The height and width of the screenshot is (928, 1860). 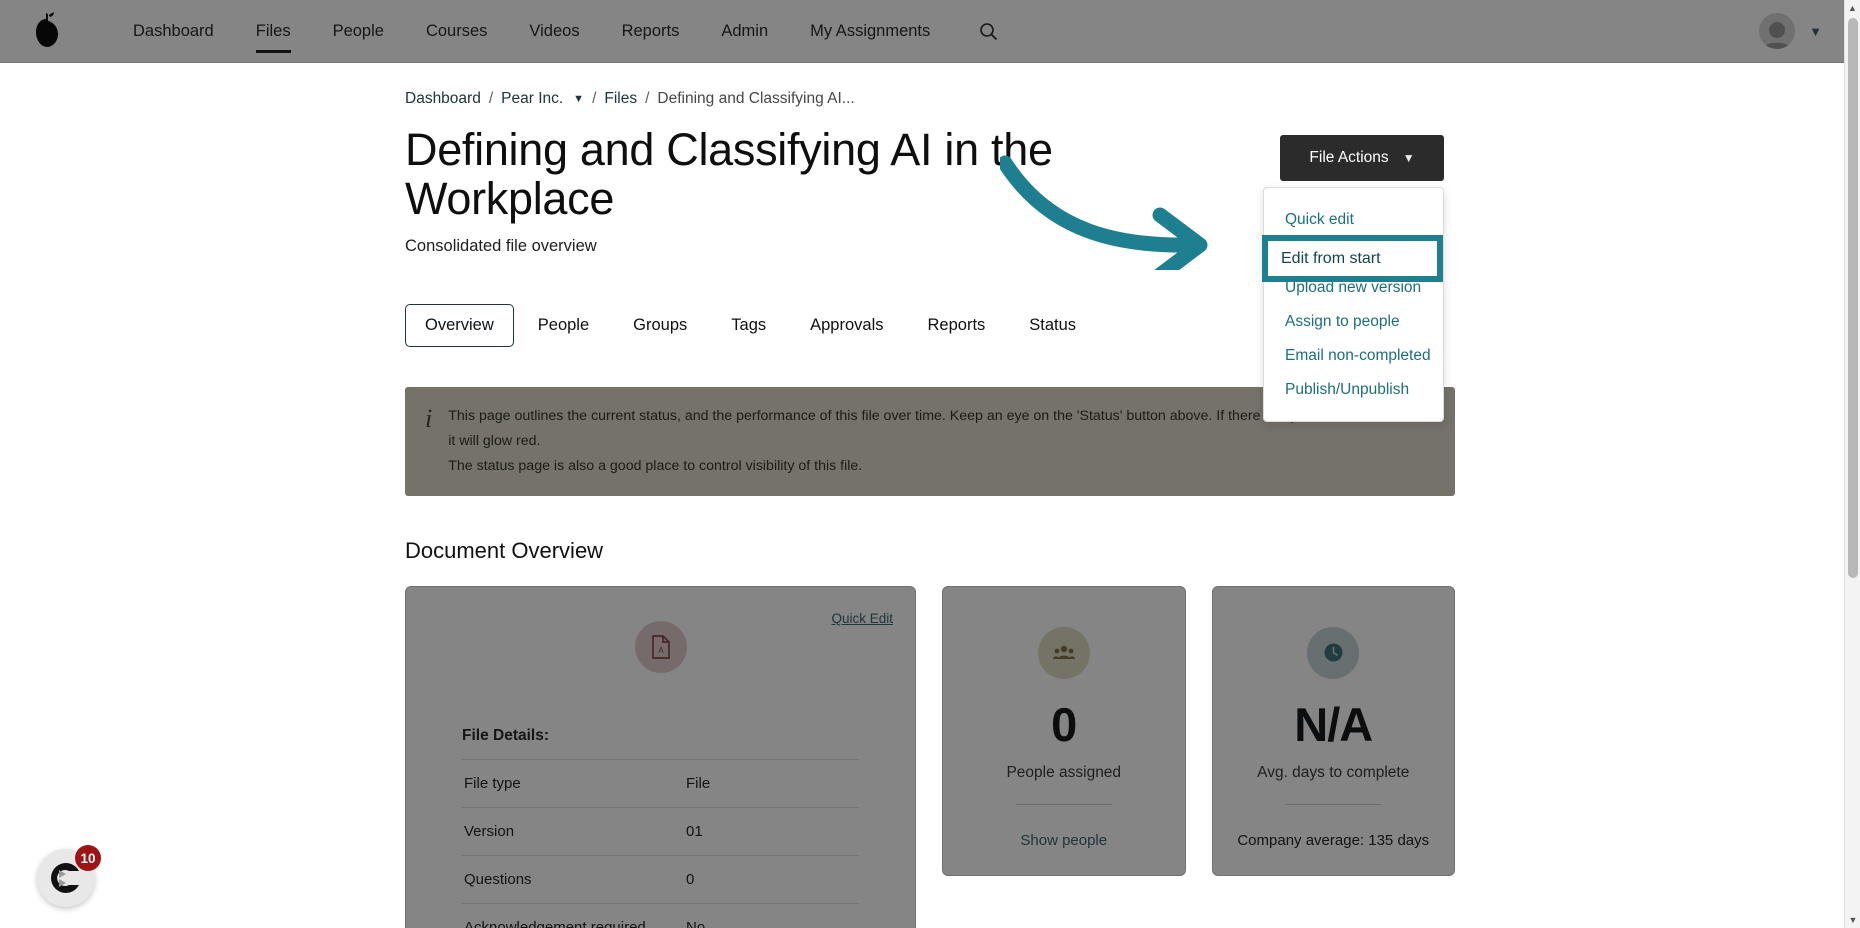 What do you see at coordinates (1349, 157) in the screenshot?
I see `file-actions-label: File Actions` at bounding box center [1349, 157].